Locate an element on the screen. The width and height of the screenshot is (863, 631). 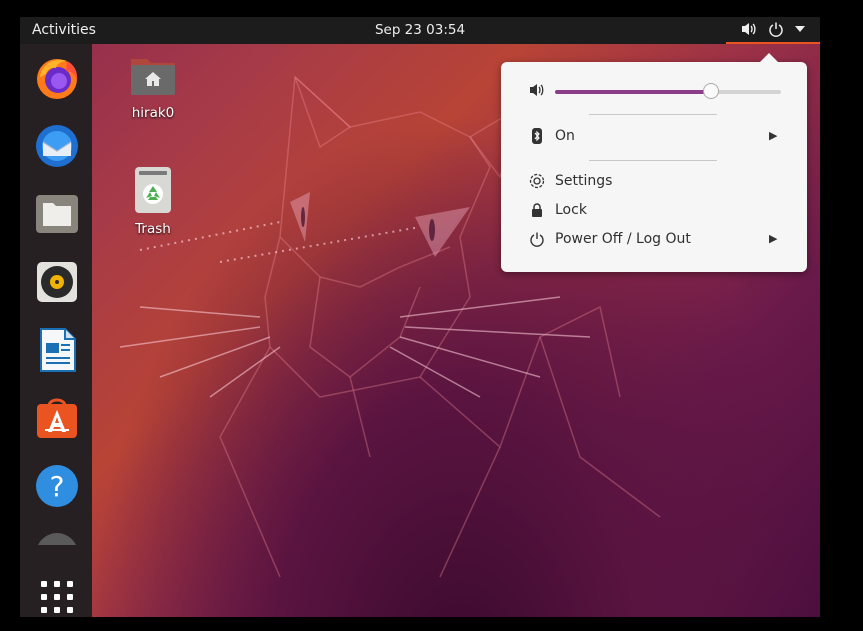
volume-slider is located at coordinates (668, 91).